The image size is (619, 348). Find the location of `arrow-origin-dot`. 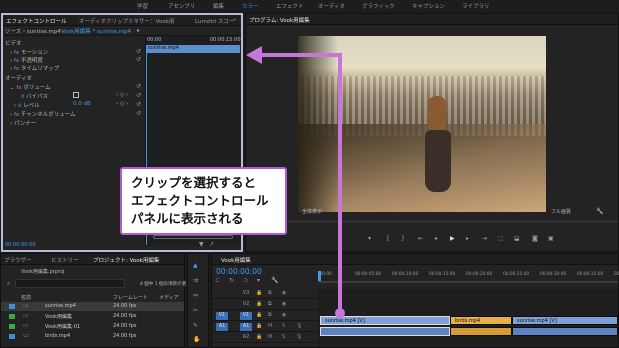

arrow-origin-dot is located at coordinates (340, 313).